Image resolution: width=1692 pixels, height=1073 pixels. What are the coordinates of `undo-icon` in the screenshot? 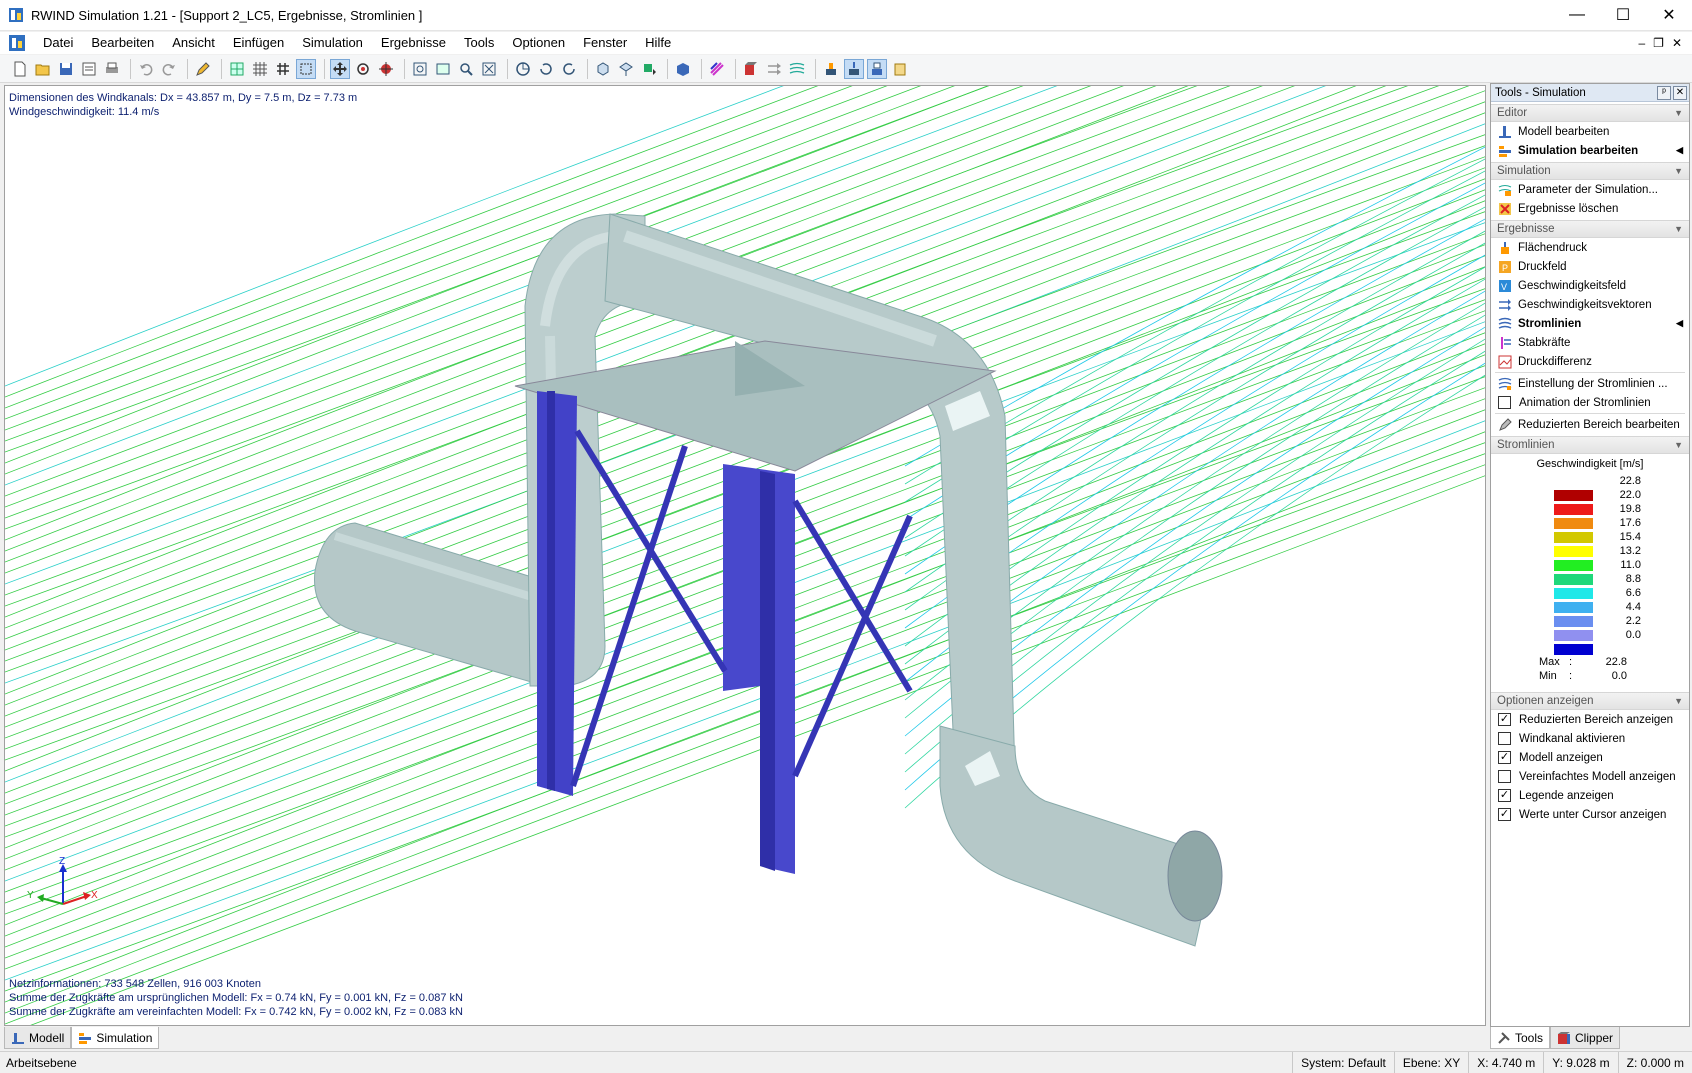 It's located at (146, 69).